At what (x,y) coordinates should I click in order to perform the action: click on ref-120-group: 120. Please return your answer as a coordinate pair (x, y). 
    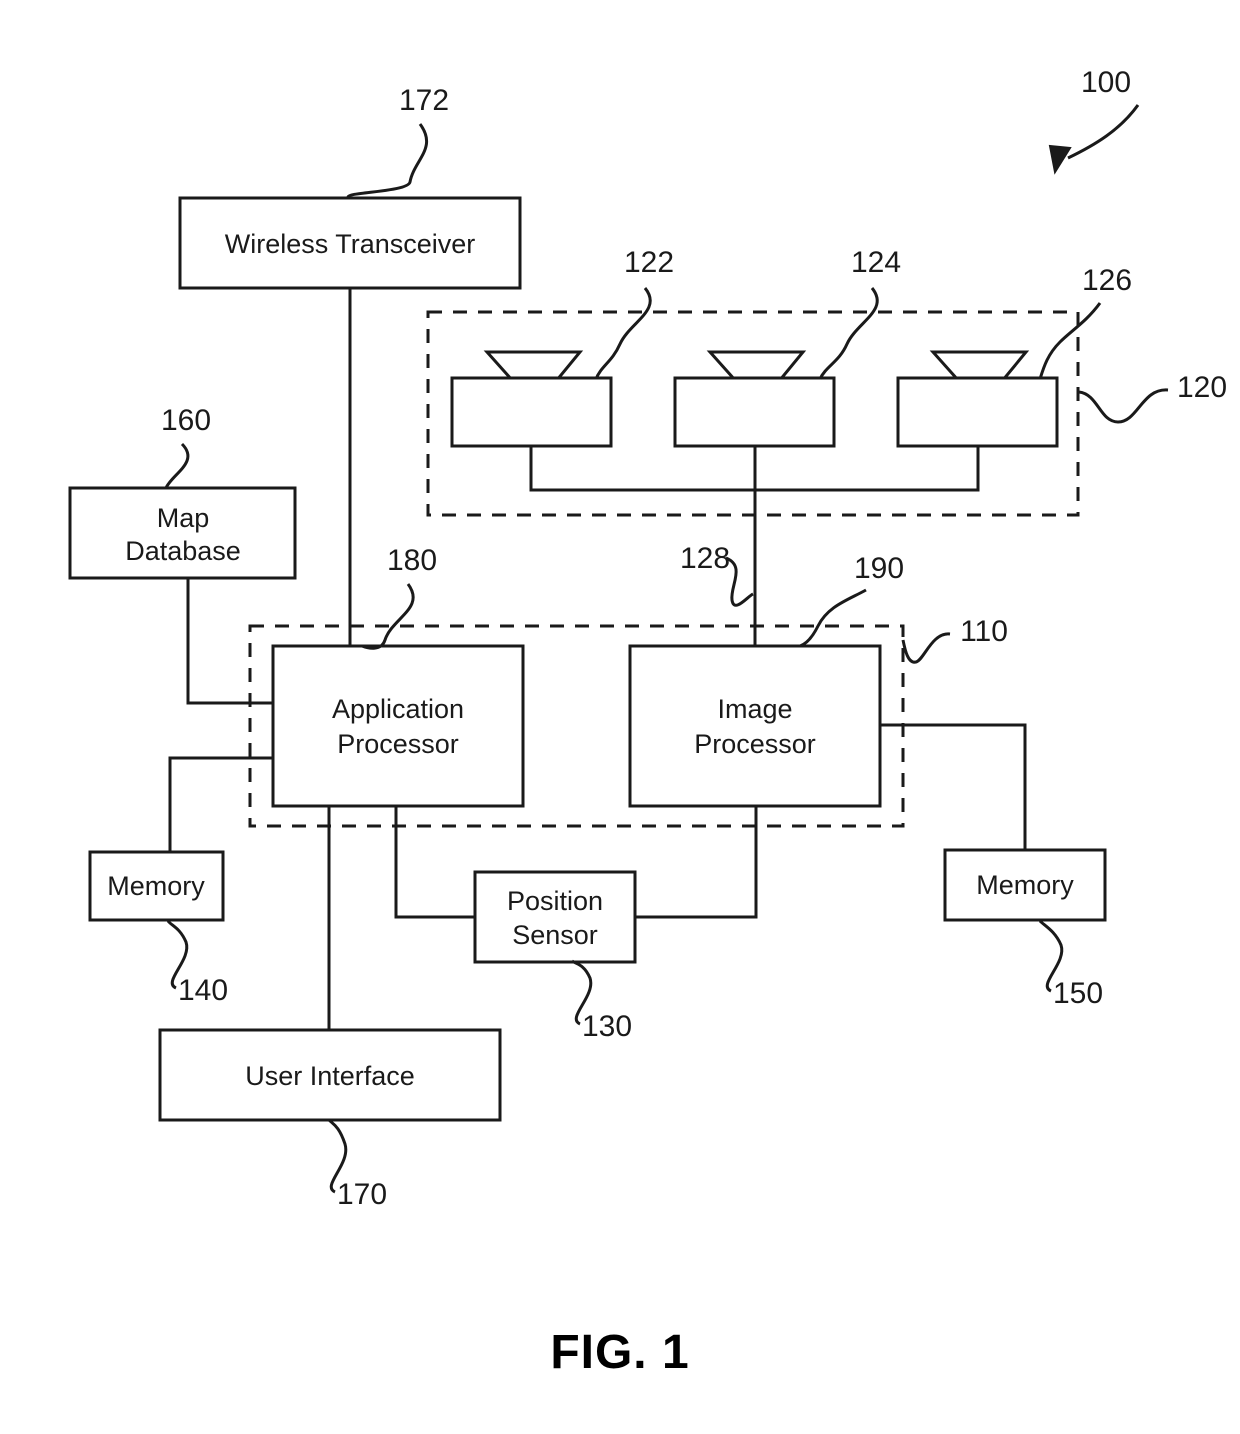
    Looking at the image, I should click on (1152, 397).